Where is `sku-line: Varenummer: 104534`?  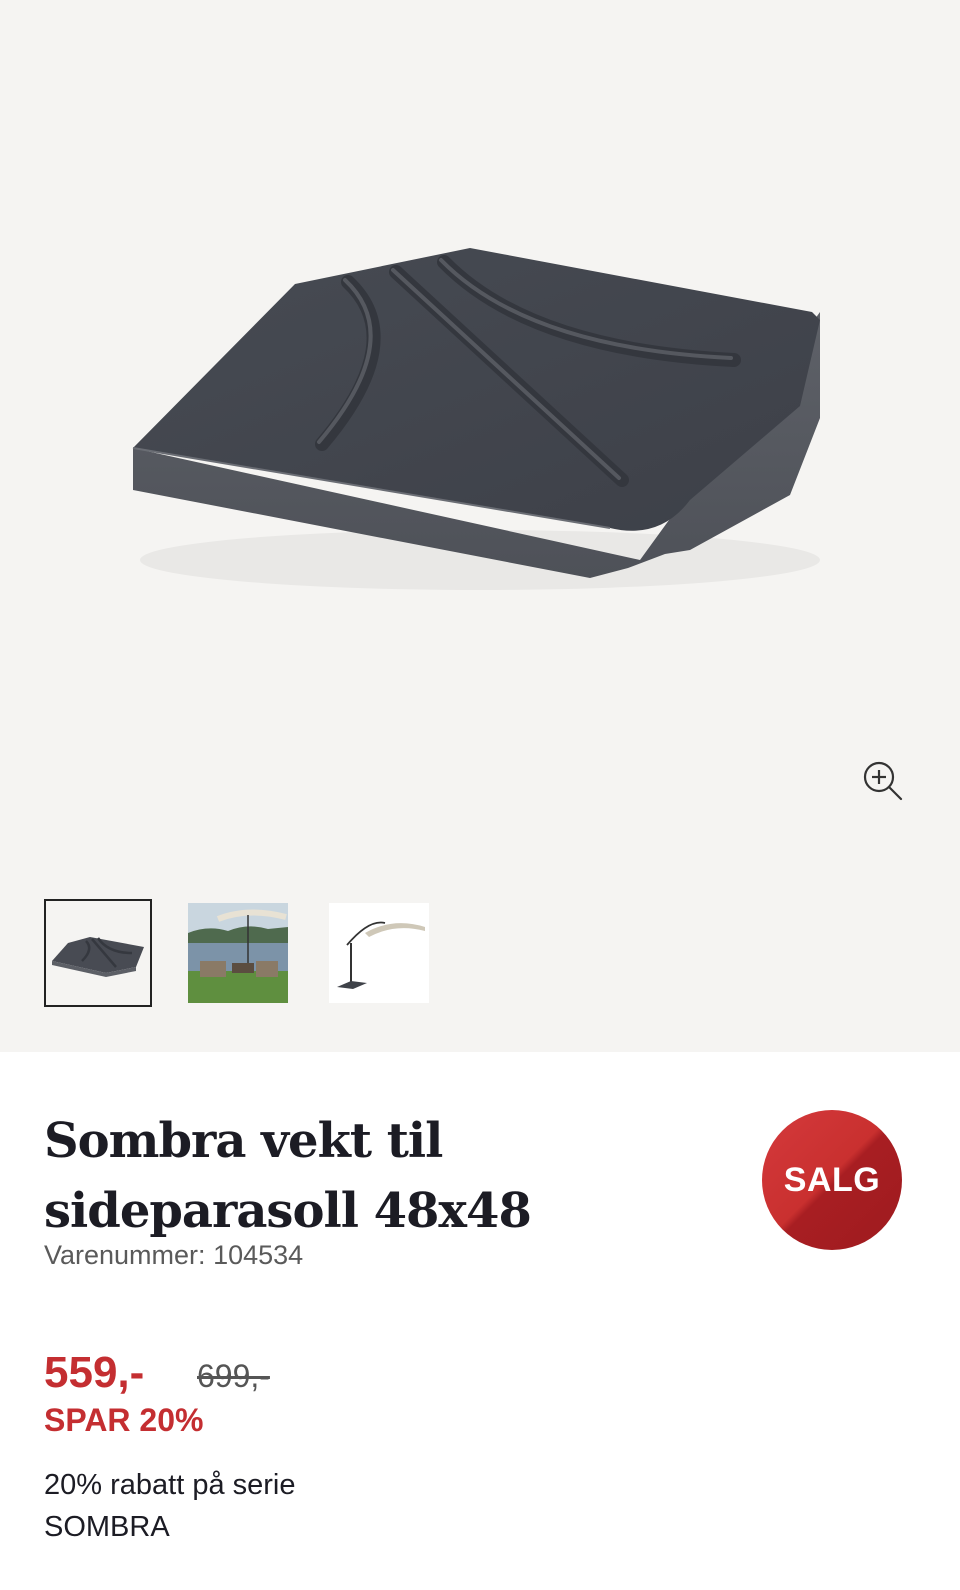 sku-line: Varenummer: 104534 is located at coordinates (173, 1255).